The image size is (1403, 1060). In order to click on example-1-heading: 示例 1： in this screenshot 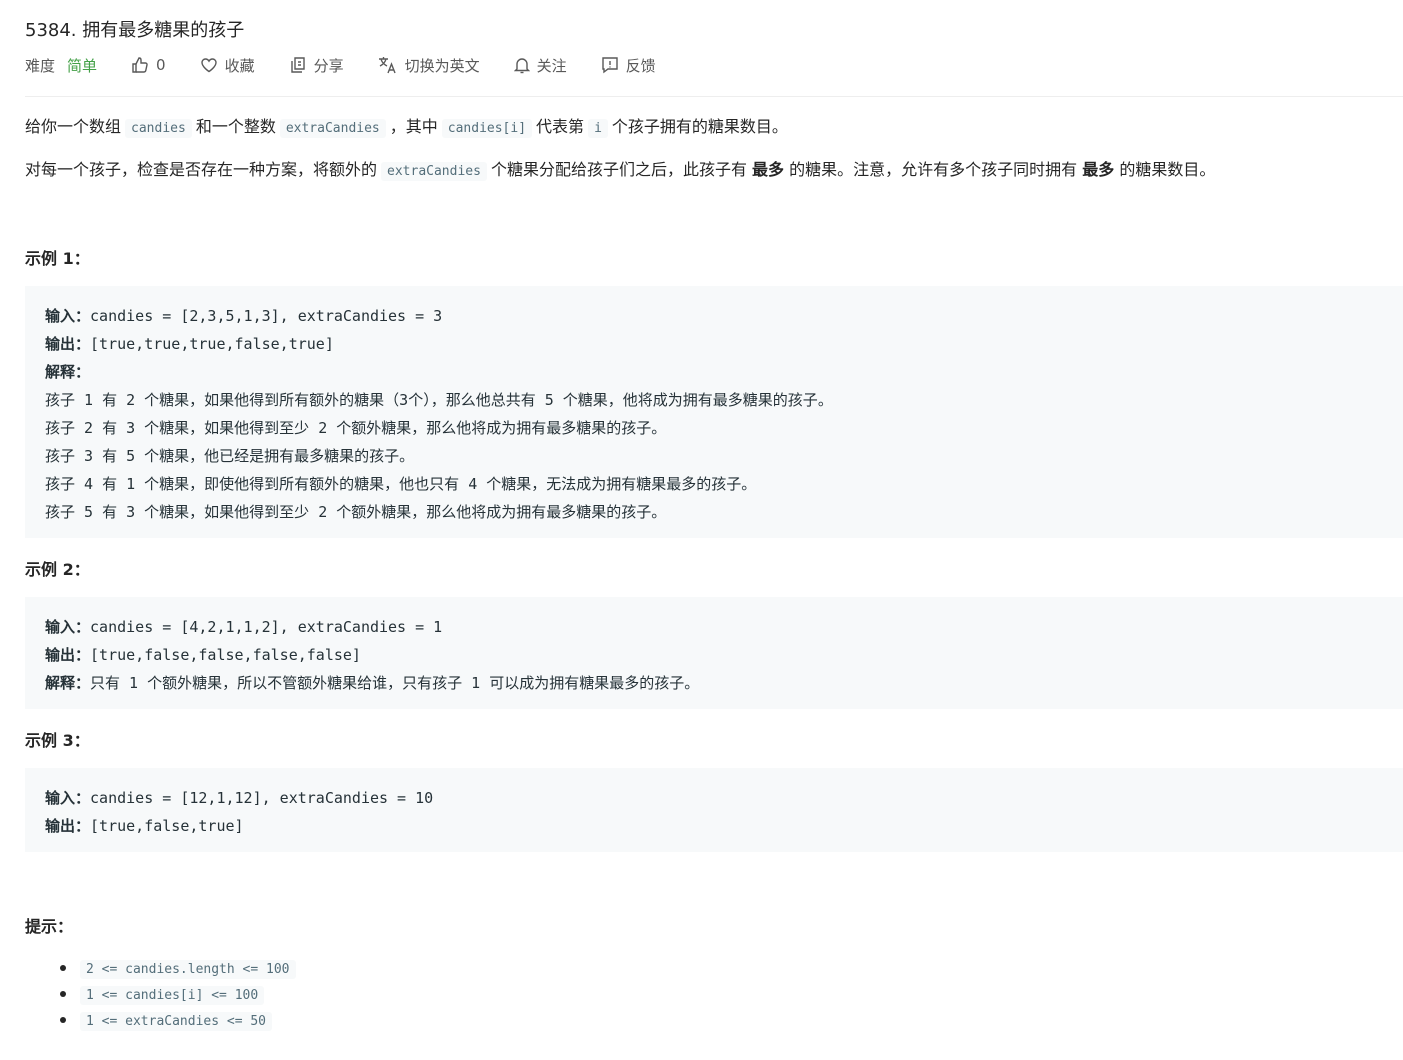, I will do `click(57, 258)`.